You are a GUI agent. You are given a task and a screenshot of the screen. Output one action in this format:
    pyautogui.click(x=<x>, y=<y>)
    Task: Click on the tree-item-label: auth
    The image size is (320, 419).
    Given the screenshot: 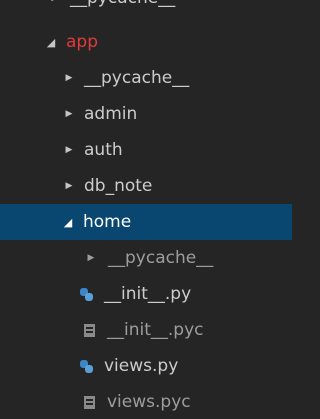 What is the action you would take?
    pyautogui.click(x=103, y=150)
    